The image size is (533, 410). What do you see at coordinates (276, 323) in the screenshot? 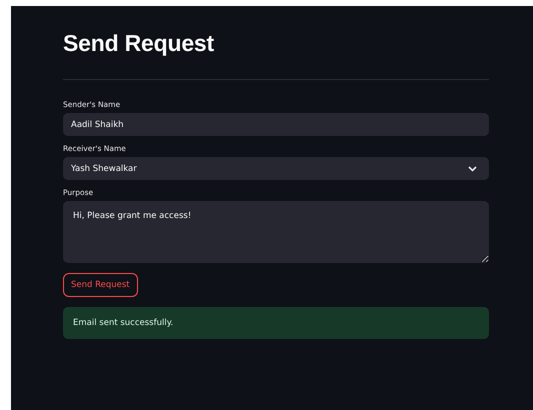
I see `alert-message: Email sent successfully.` at bounding box center [276, 323].